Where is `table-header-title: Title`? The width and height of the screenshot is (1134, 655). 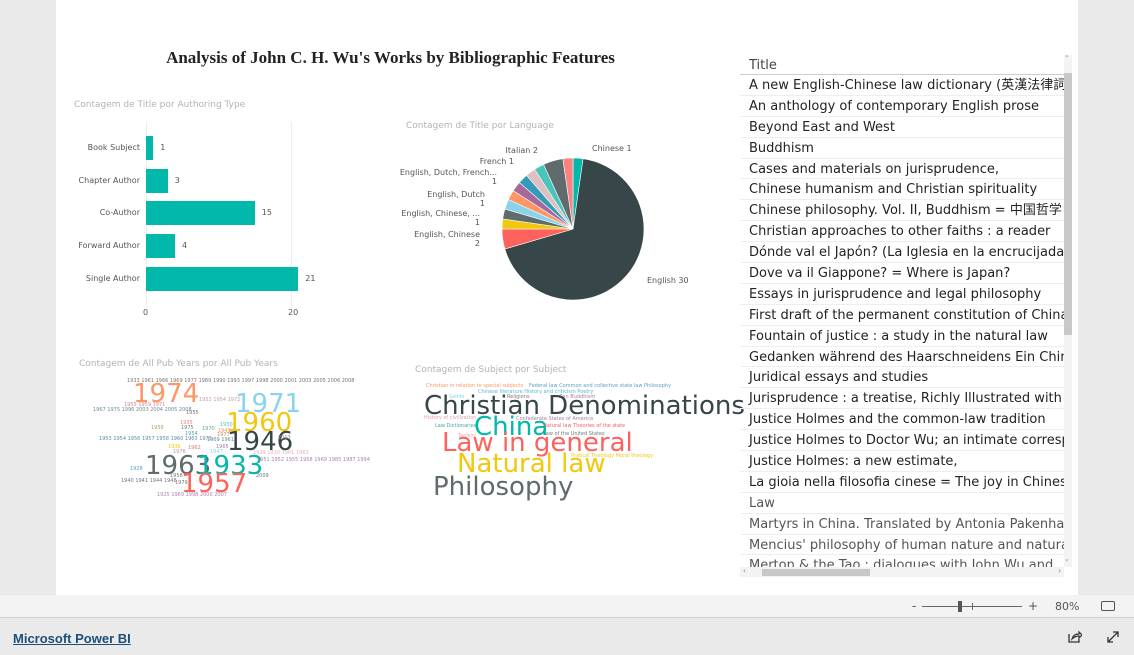 table-header-title: Title is located at coordinates (905, 65).